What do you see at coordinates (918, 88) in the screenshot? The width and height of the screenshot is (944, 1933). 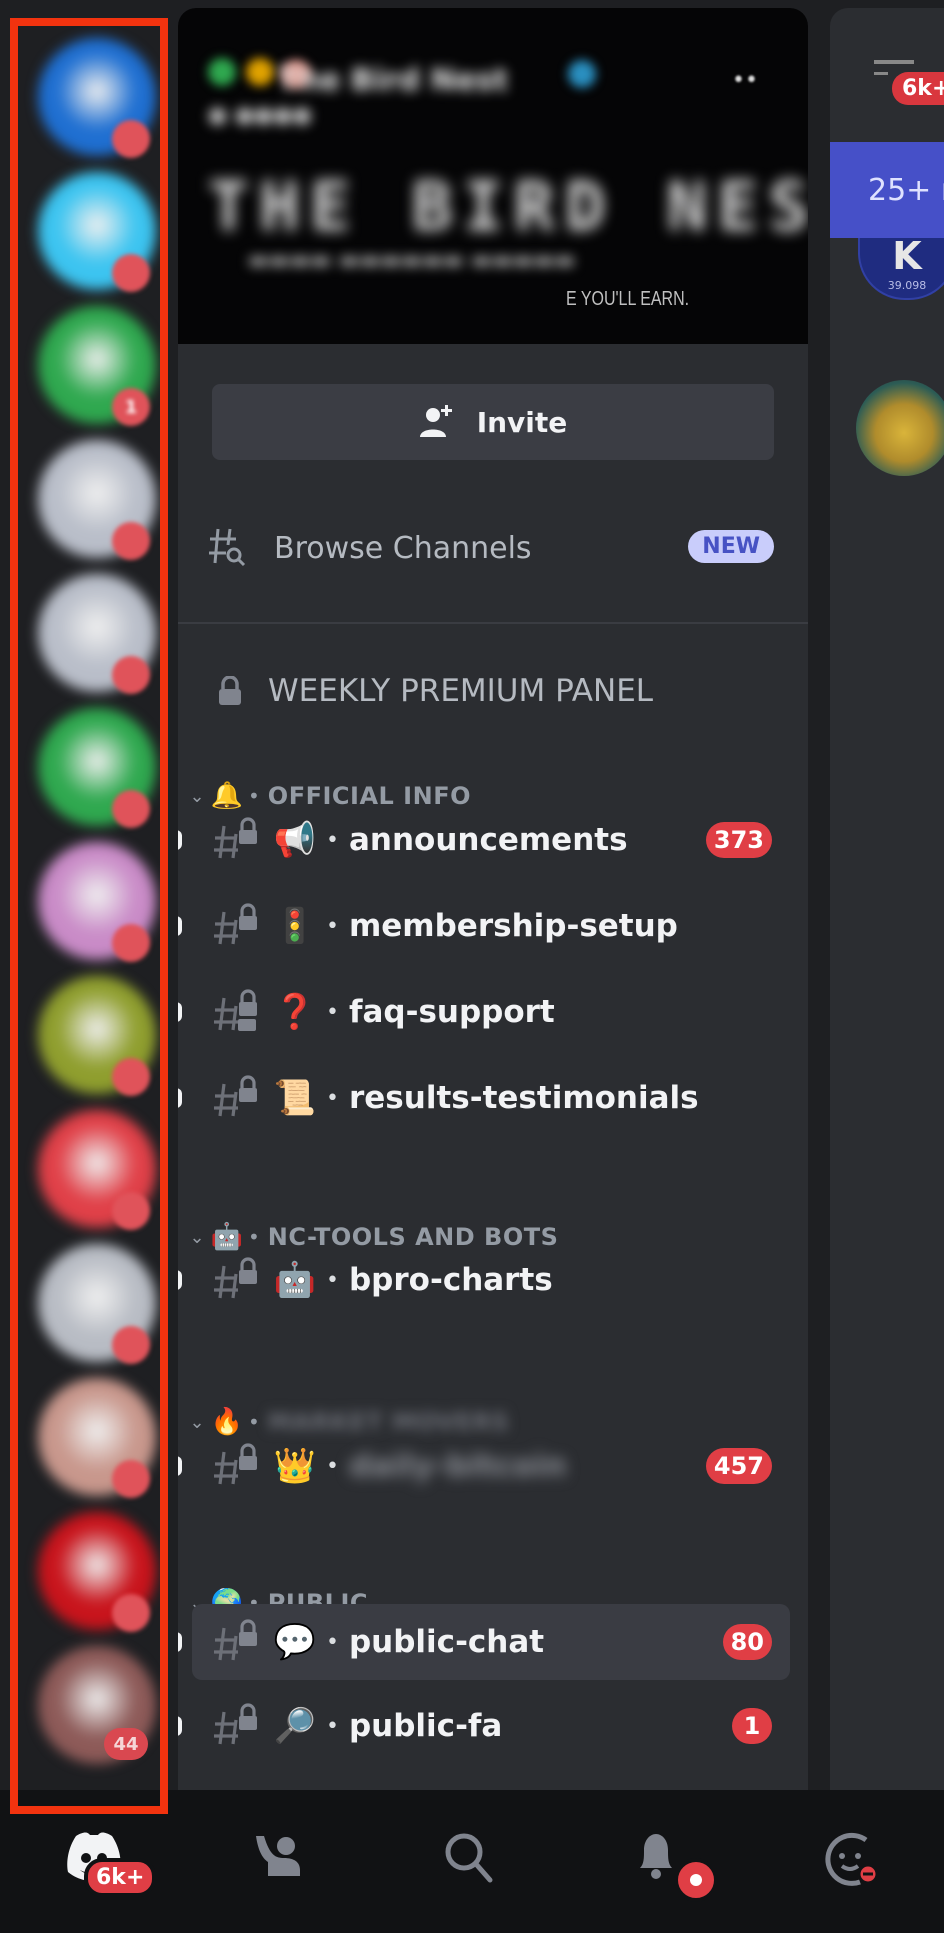 I see `unread-badge: 6k+` at bounding box center [918, 88].